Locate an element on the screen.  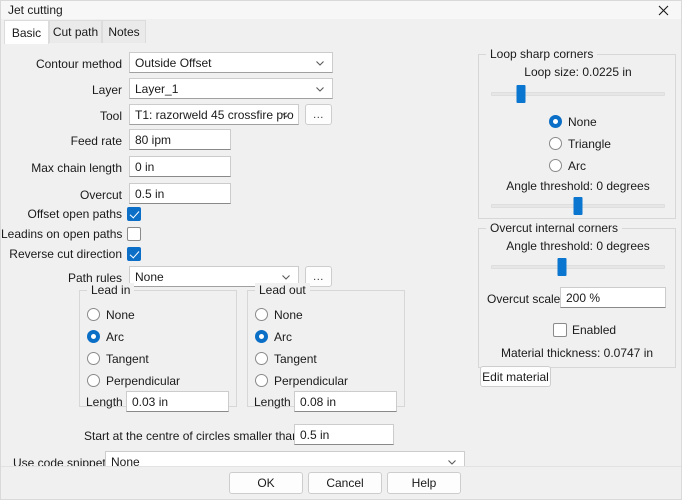
overcut-enabled-checkbox is located at coordinates (560, 330).